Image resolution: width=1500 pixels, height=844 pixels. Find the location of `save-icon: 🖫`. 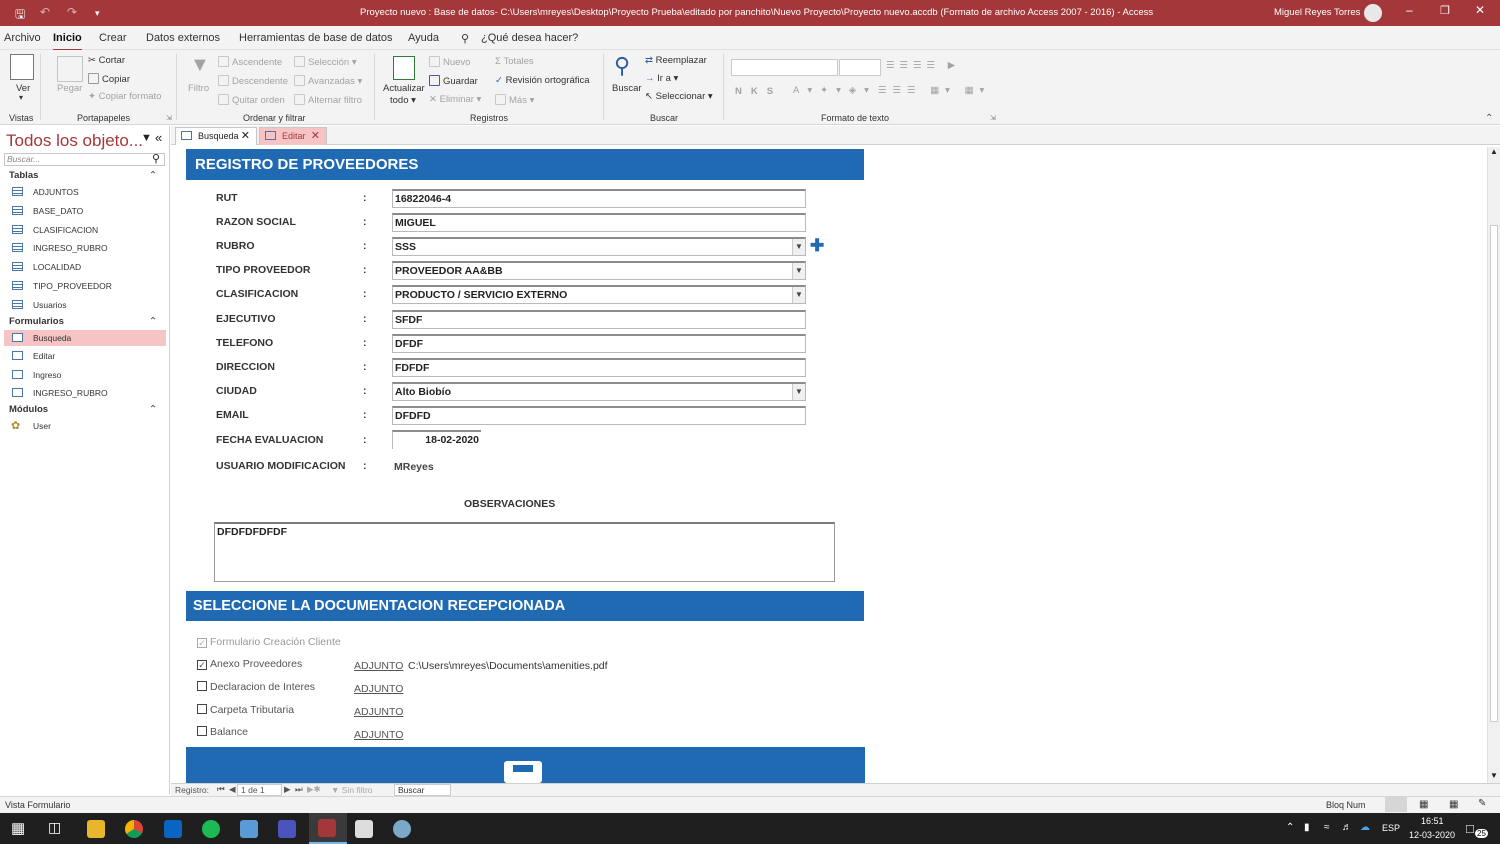

save-icon: 🖫 is located at coordinates (20, 15).